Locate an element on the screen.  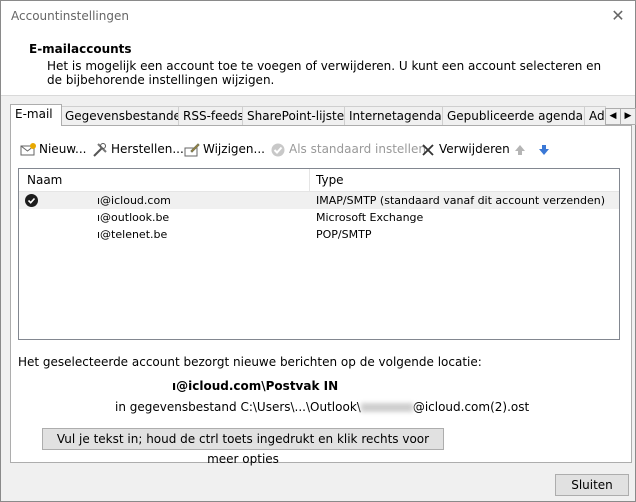
tab-rss-feeds: RSS-feeds is located at coordinates (212, 116).